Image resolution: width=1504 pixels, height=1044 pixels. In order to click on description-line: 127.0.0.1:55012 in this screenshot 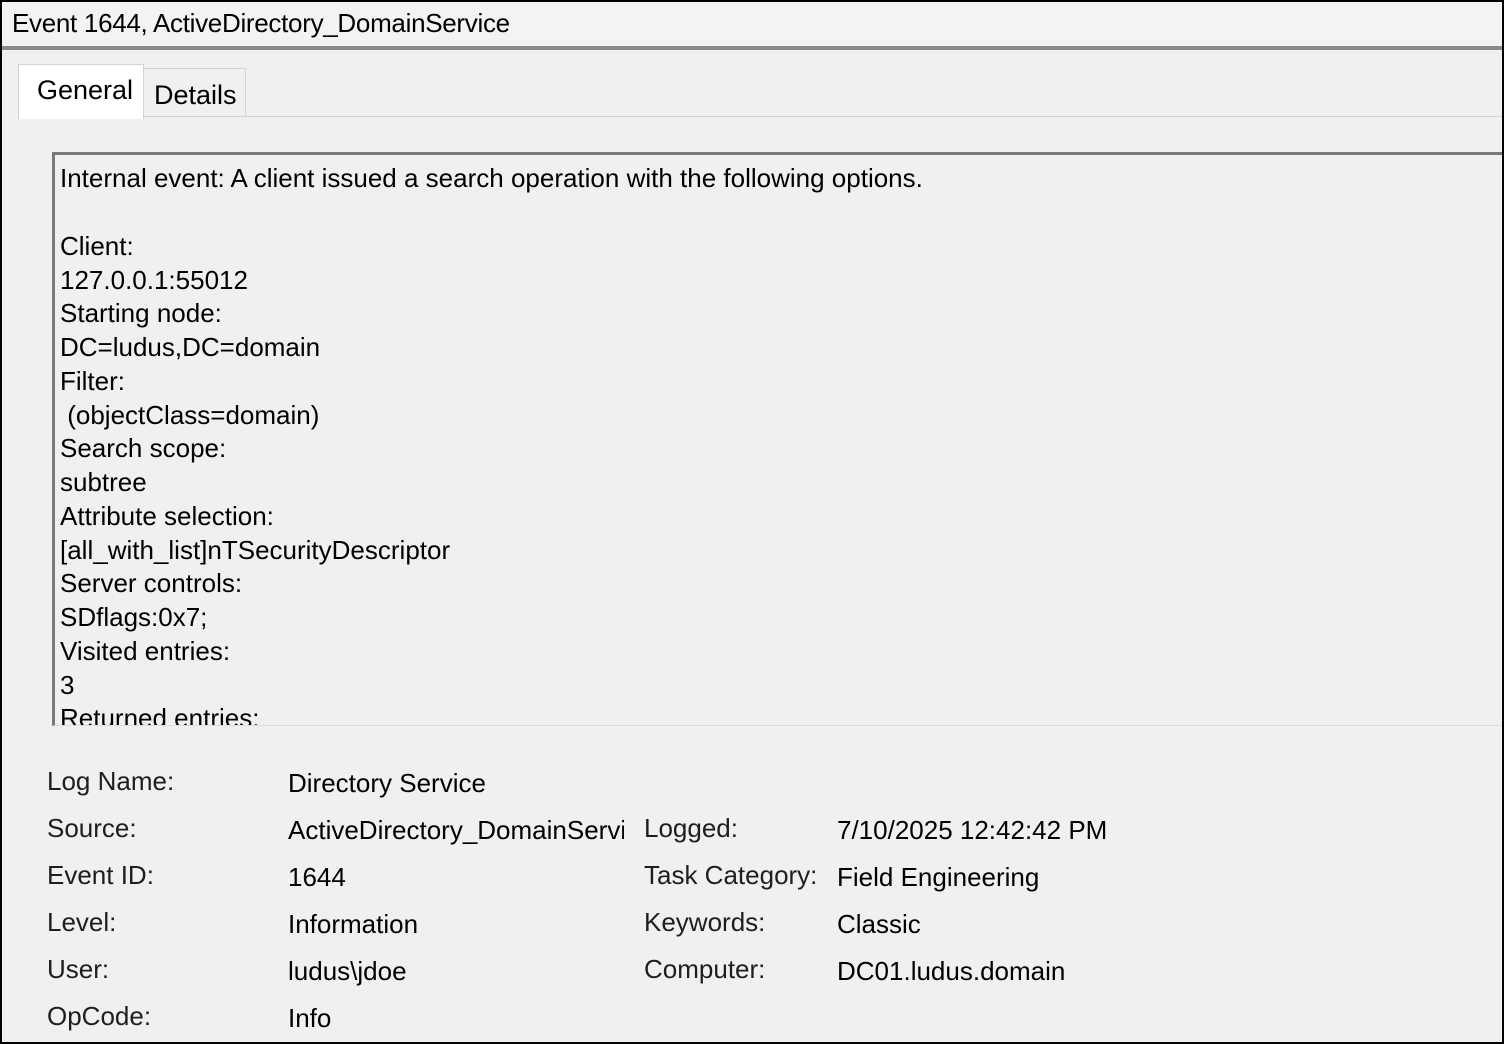, I will do `click(154, 280)`.